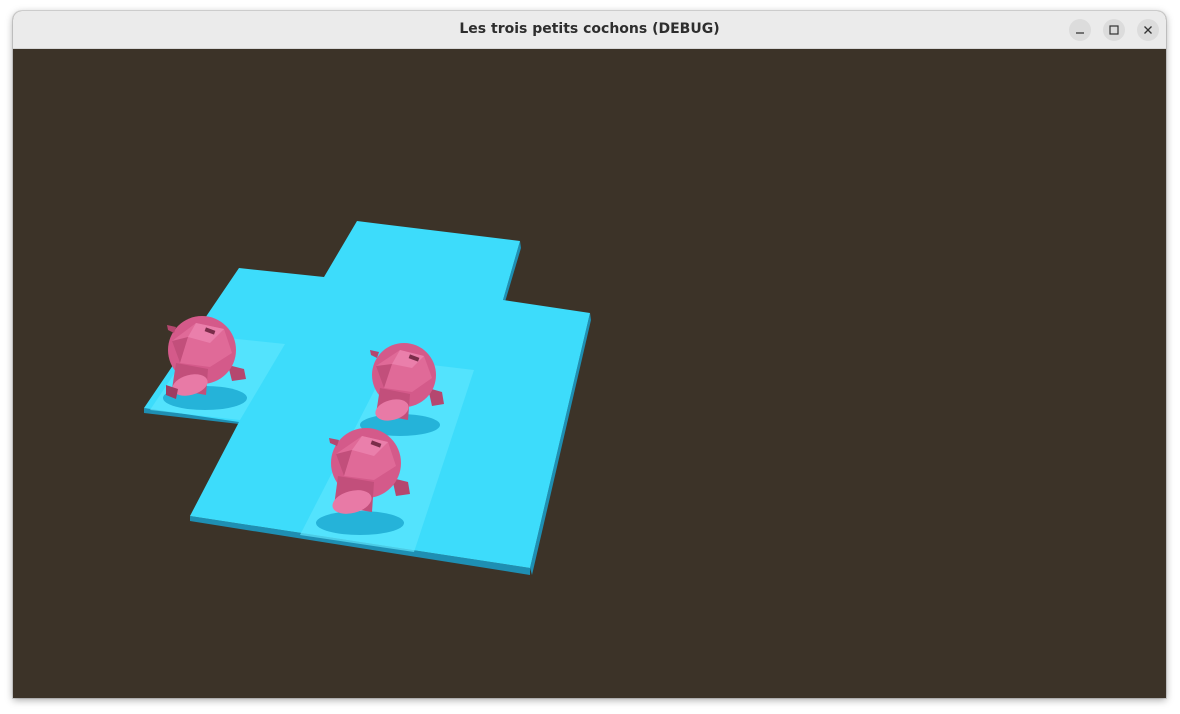 Image resolution: width=1180 pixels, height=714 pixels. I want to click on maximize-button, so click(1114, 30).